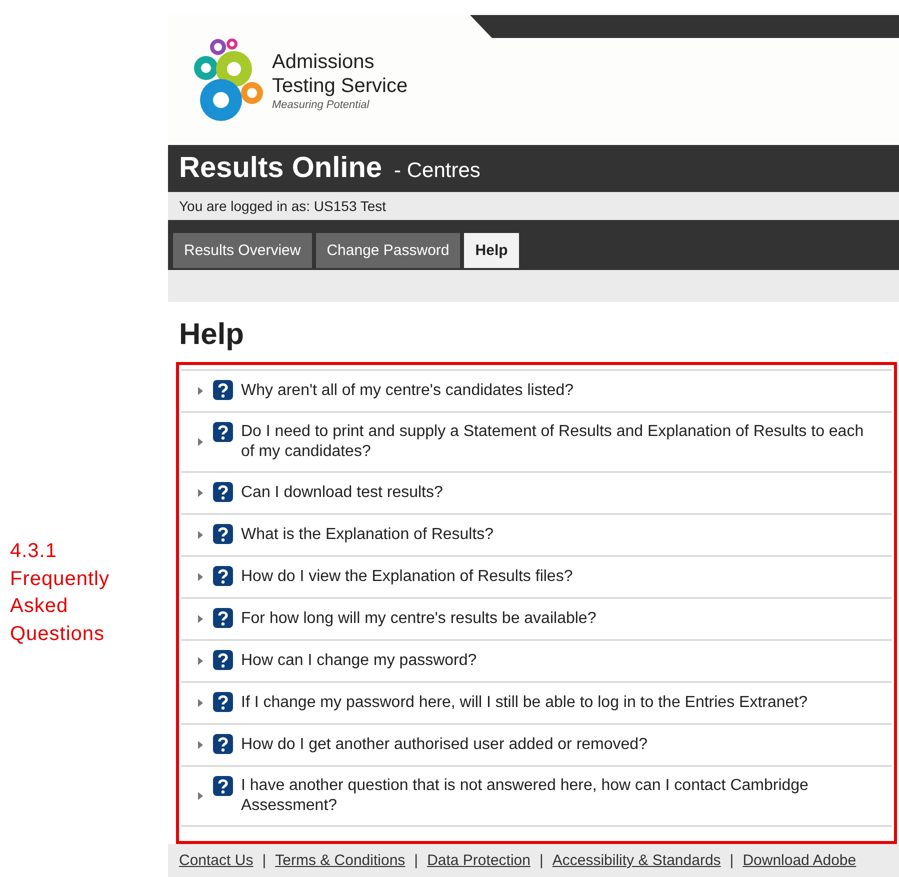  I want to click on site-subtitle: - Centres, so click(437, 170).